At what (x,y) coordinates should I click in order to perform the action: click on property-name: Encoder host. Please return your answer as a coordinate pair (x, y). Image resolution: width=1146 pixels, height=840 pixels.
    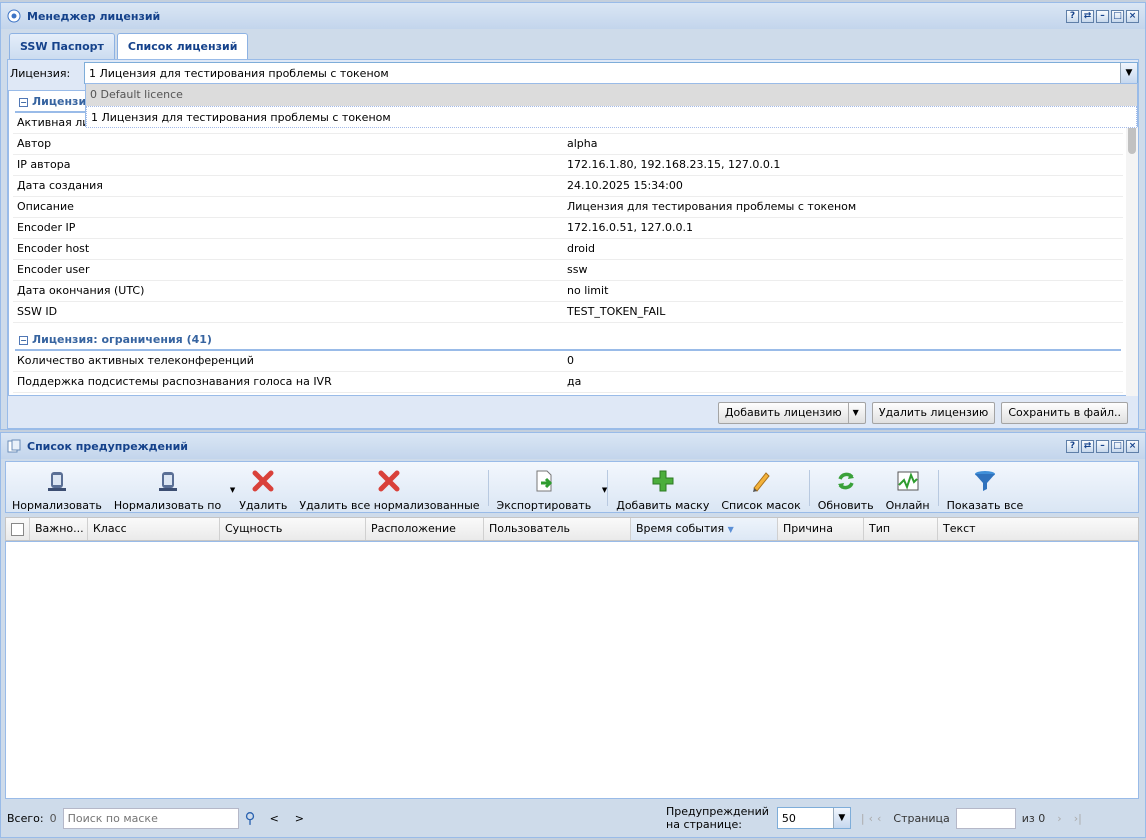
    Looking at the image, I should click on (53, 248).